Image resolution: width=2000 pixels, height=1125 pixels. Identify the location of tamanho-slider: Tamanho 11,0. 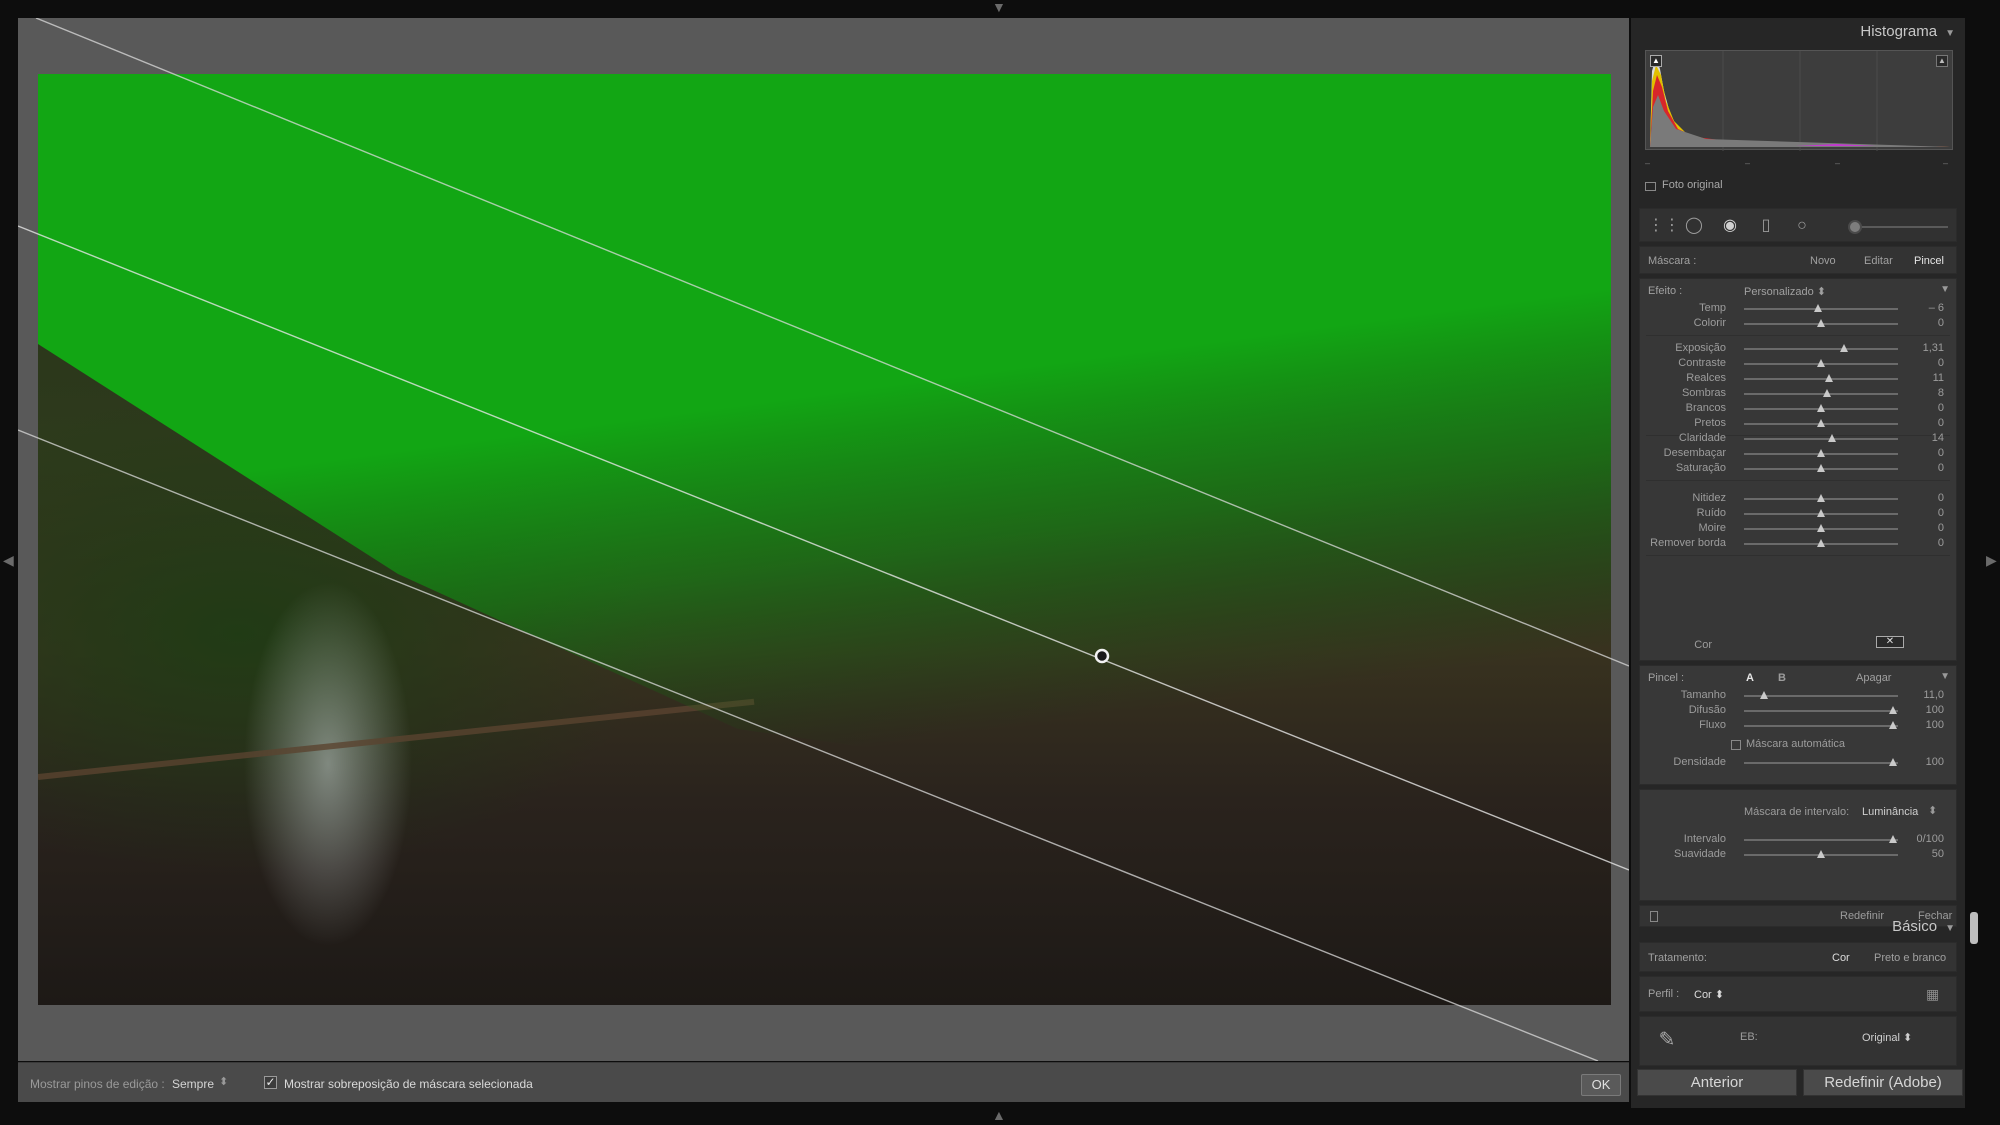
(1798, 696).